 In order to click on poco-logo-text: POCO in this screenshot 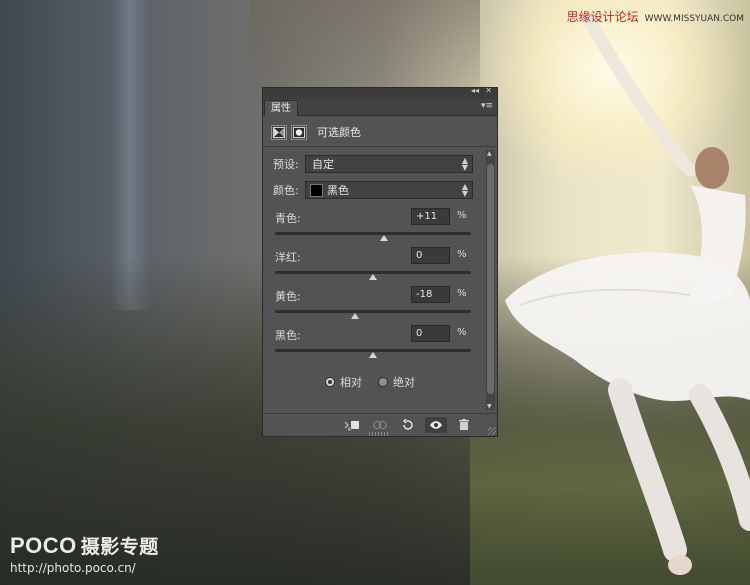, I will do `click(43, 545)`.